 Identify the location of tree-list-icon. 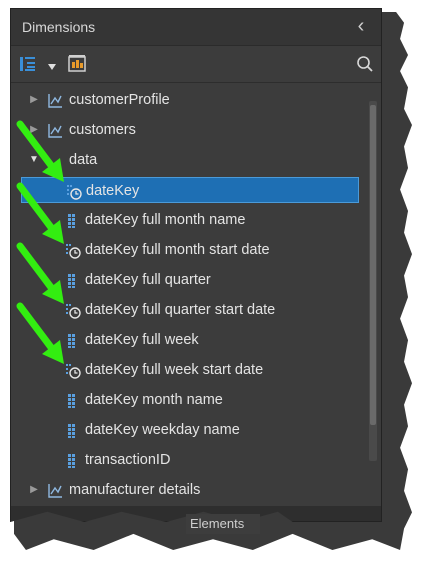
(28, 64).